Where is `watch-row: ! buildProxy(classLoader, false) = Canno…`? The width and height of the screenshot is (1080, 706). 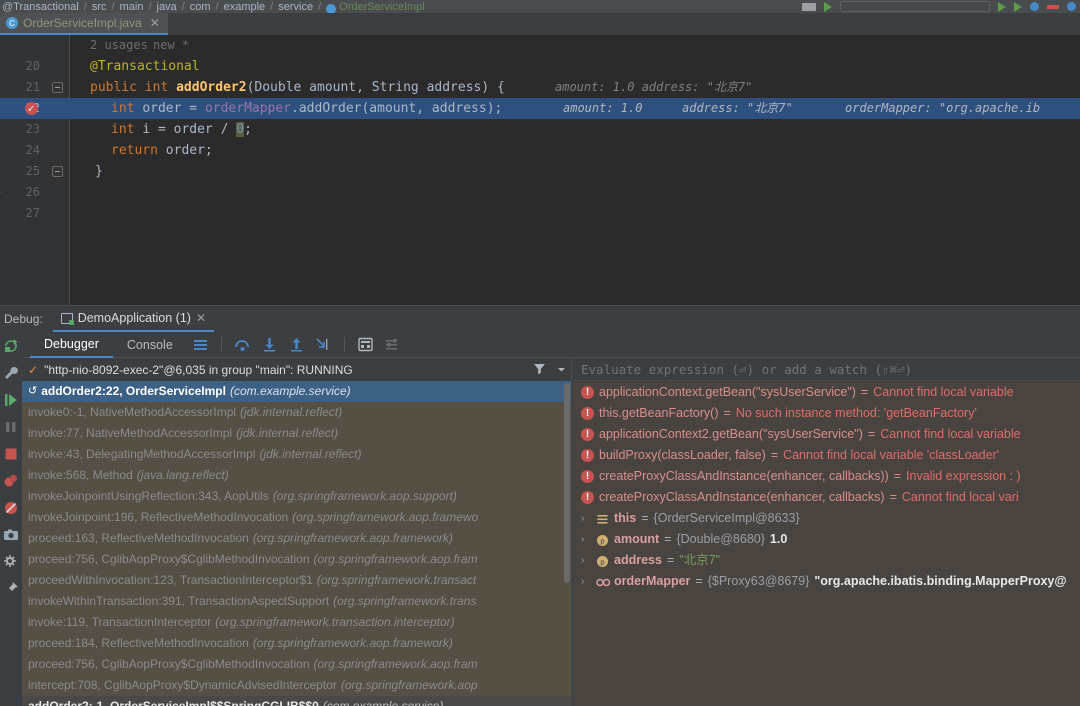
watch-row: ! buildProxy(classLoader, false) = Canno… is located at coordinates (826, 455).